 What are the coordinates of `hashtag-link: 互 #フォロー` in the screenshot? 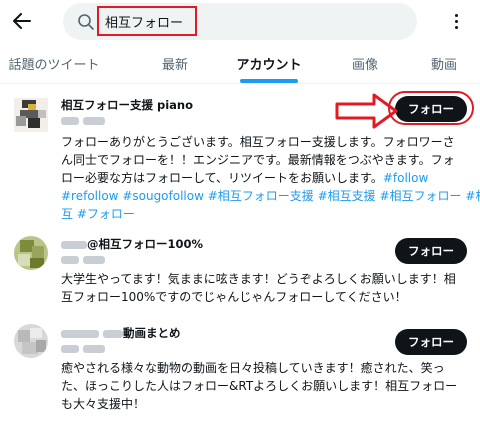 It's located at (98, 214).